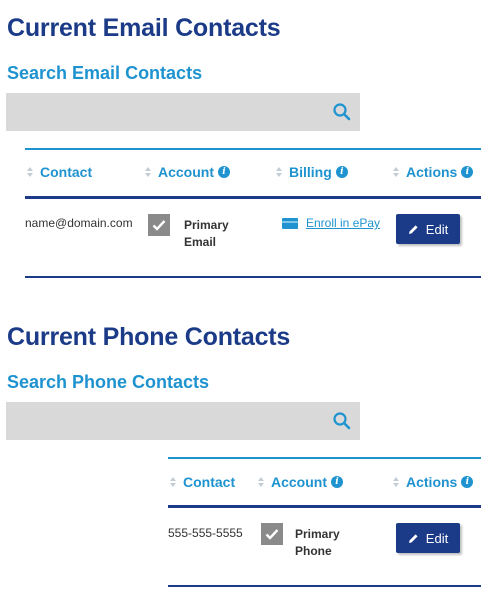 The width and height of the screenshot is (500, 610). I want to click on edit-email-button: Edit, so click(428, 229).